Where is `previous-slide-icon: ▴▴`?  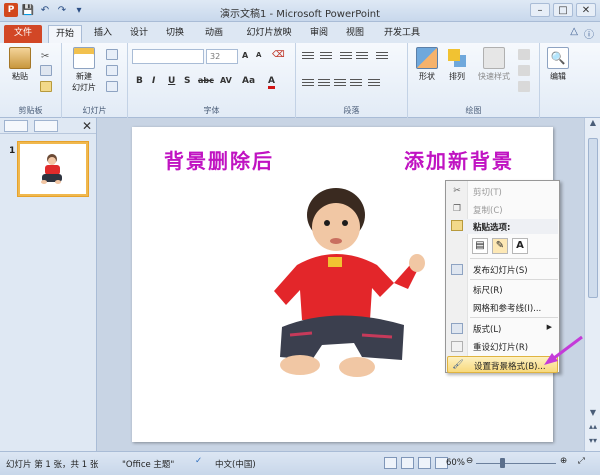 previous-slide-icon: ▴▴ is located at coordinates (592, 428).